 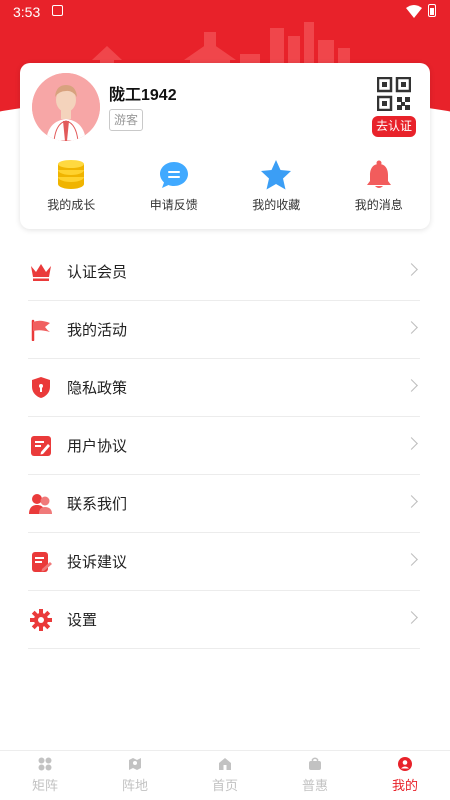 I want to click on gear-icon, so click(x=41, y=620).